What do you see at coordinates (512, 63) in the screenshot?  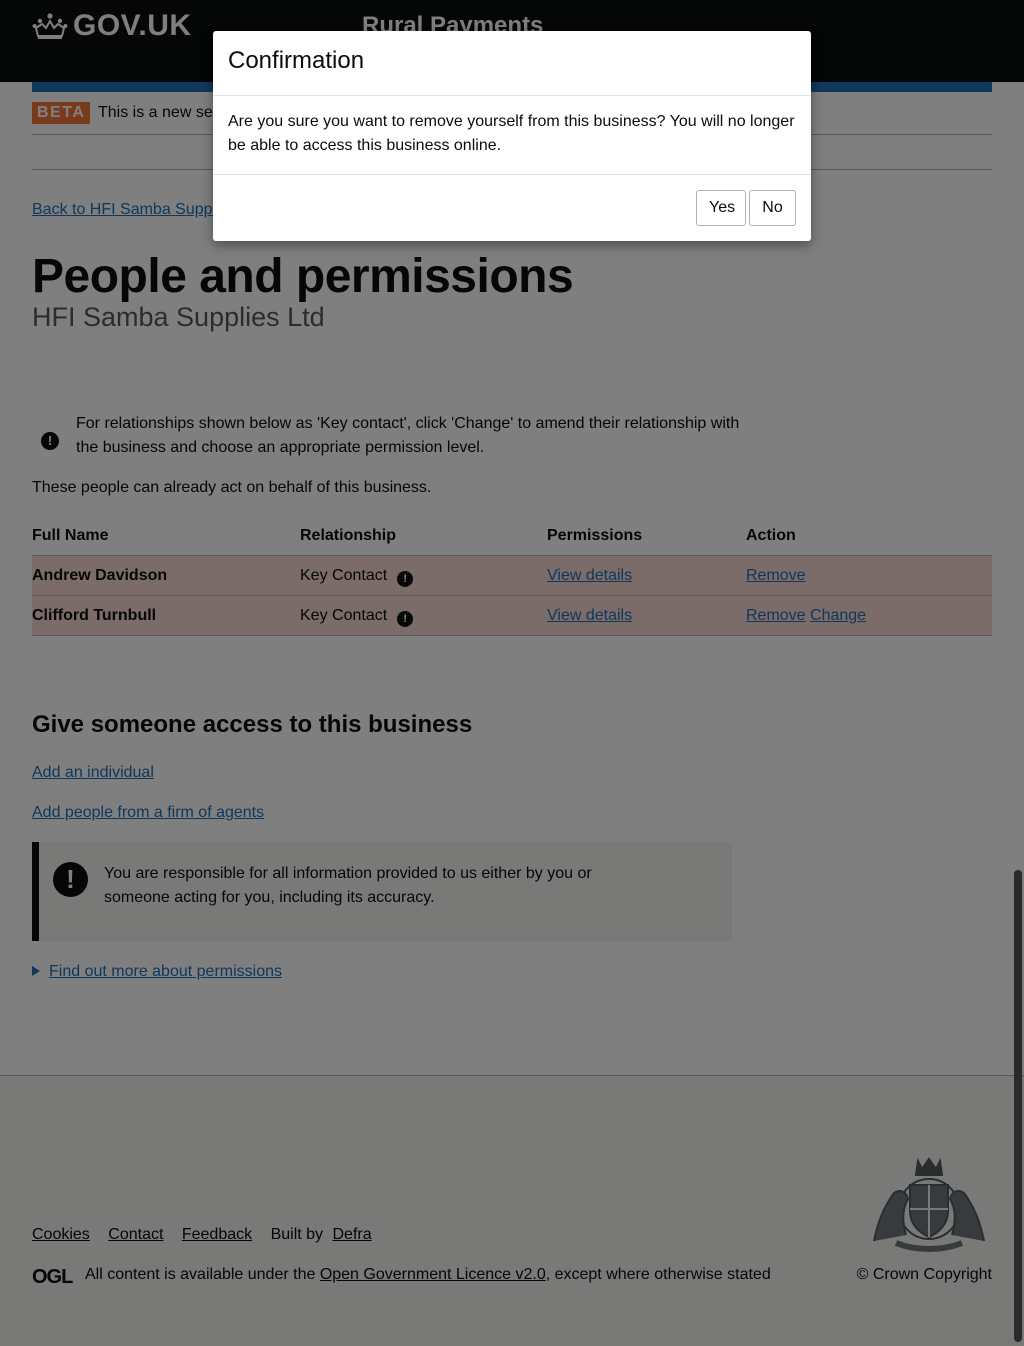 I see `dialog-header: Confirmation` at bounding box center [512, 63].